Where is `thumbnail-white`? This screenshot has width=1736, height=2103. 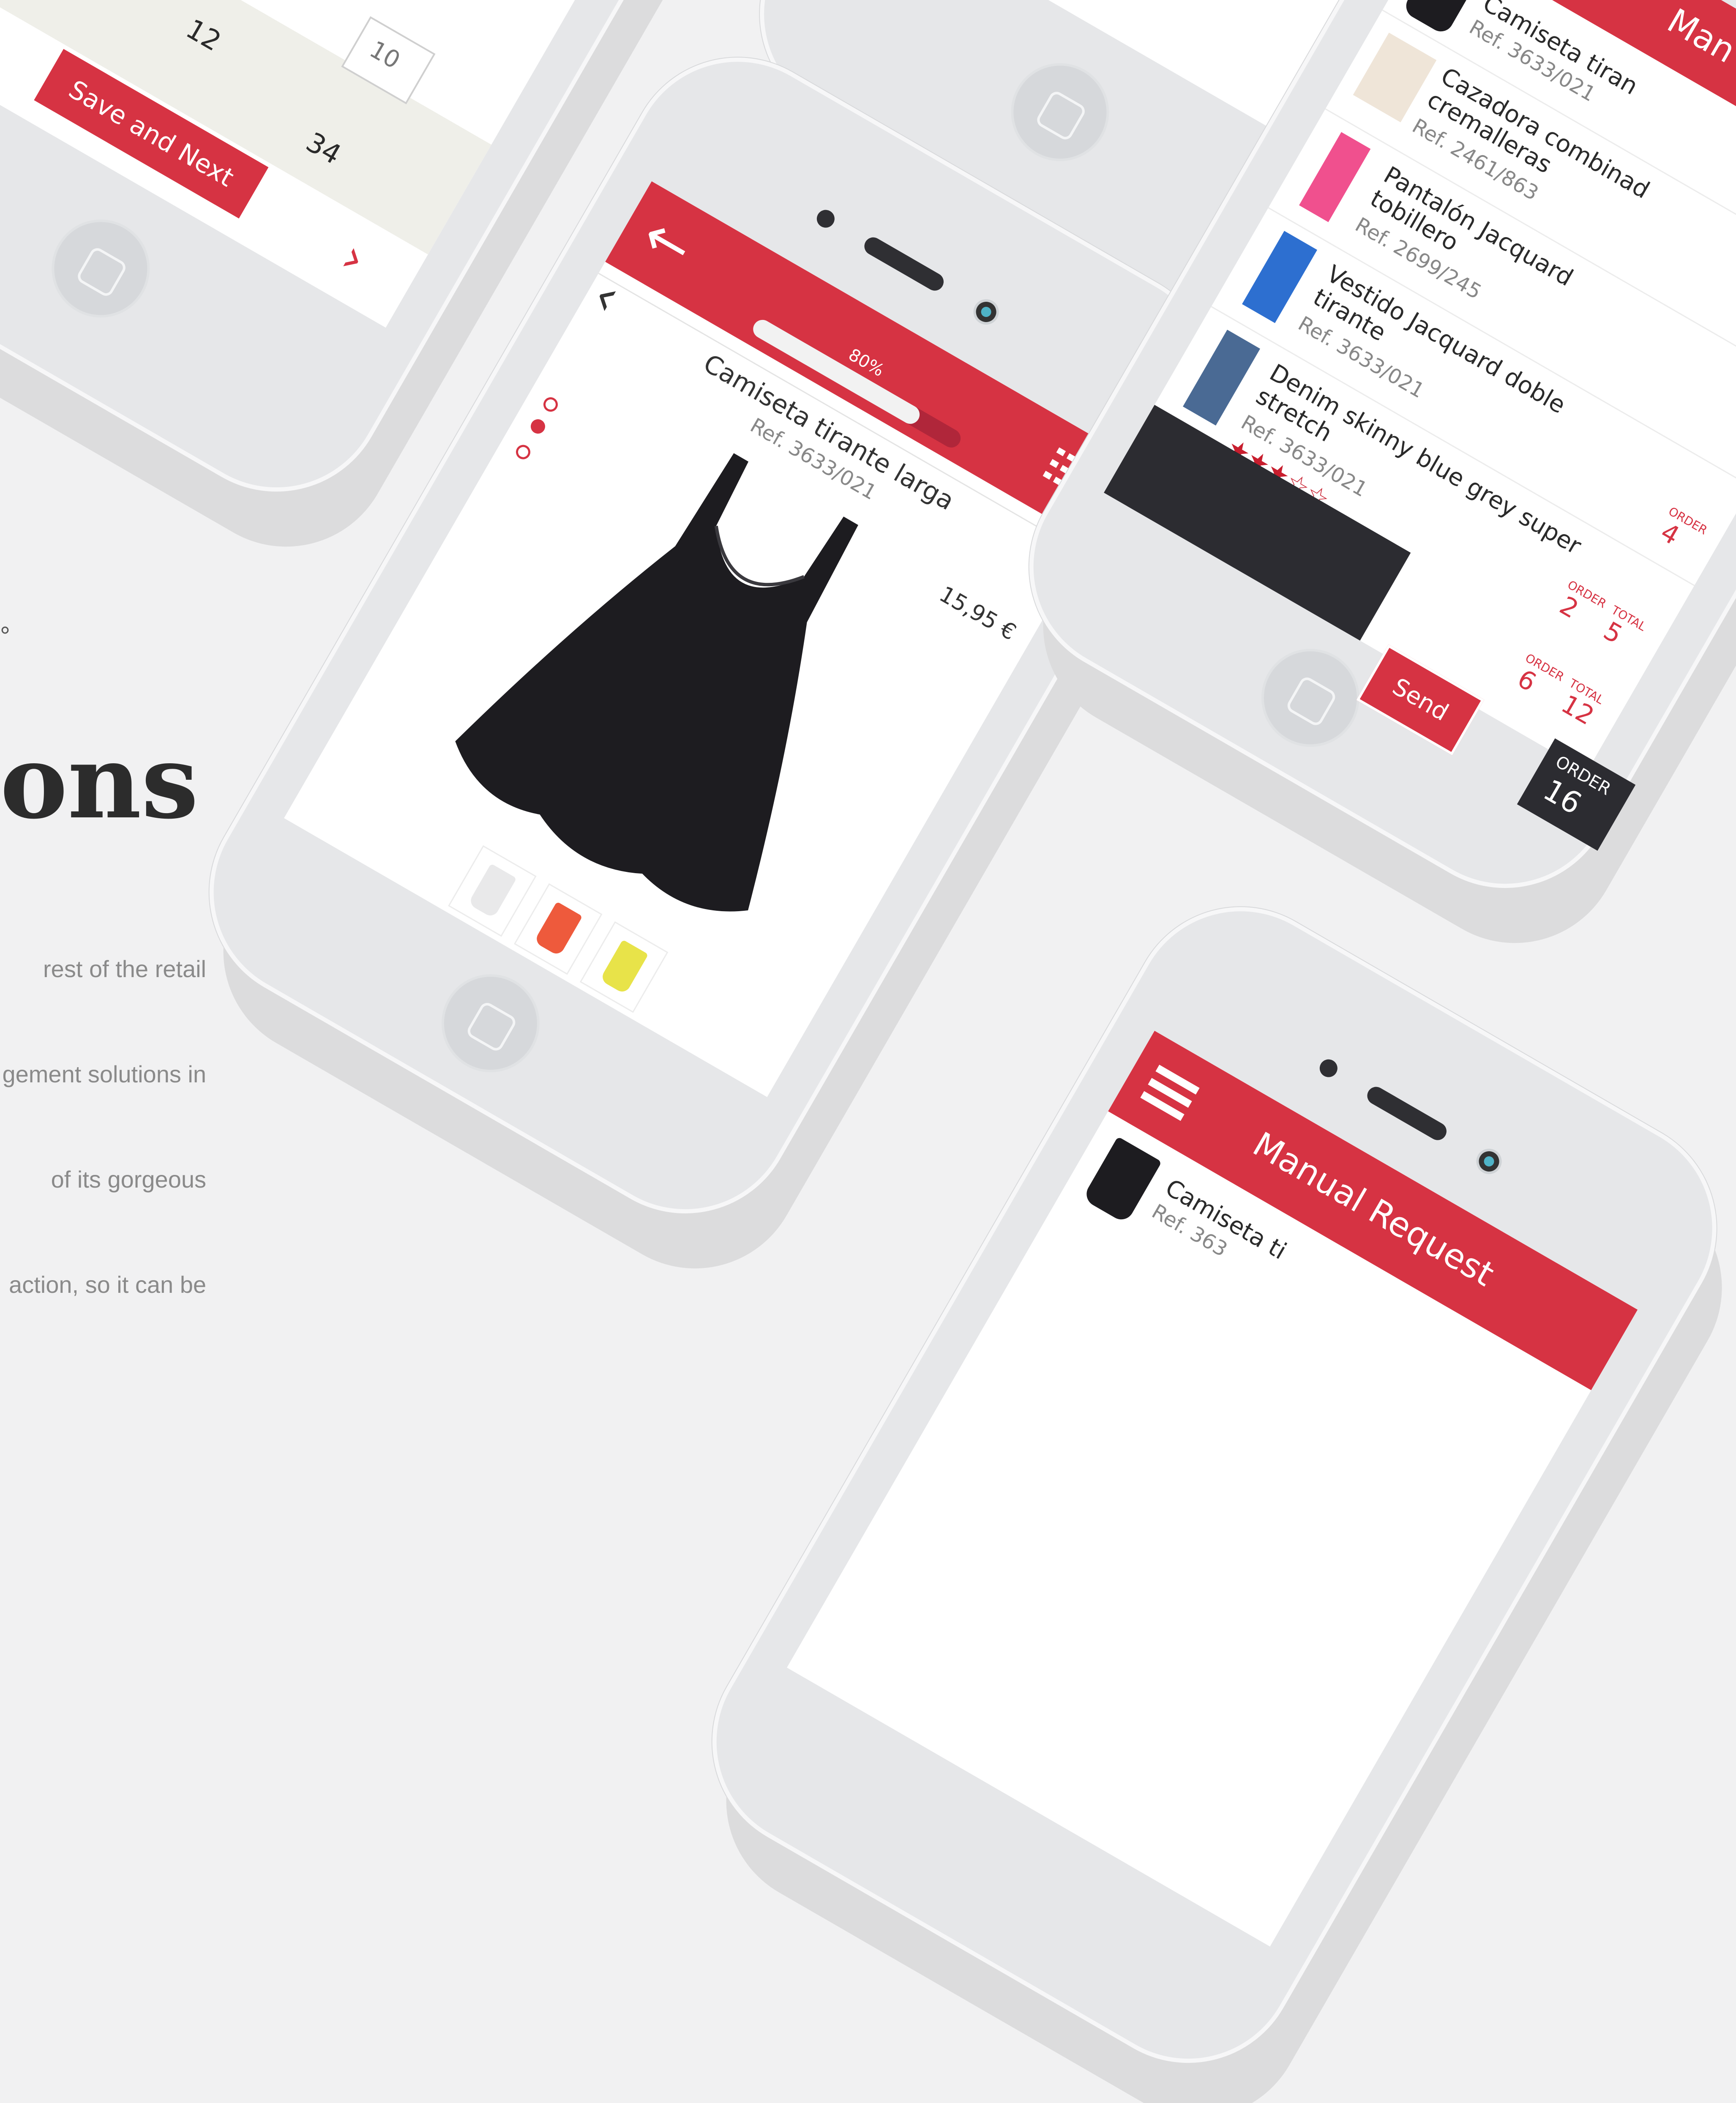 thumbnail-white is located at coordinates (492, 891).